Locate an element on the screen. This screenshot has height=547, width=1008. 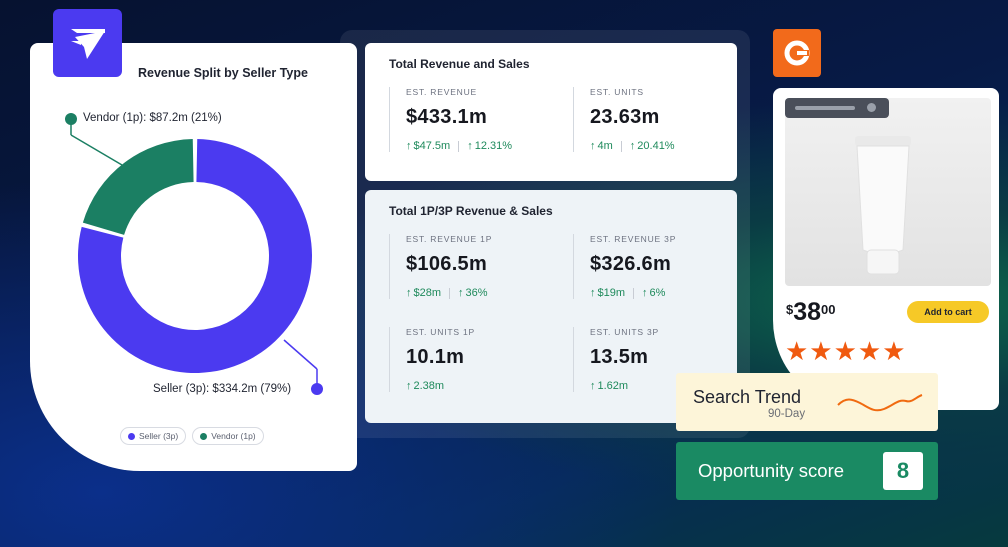
product-price: $3800 is located at coordinates (811, 312).